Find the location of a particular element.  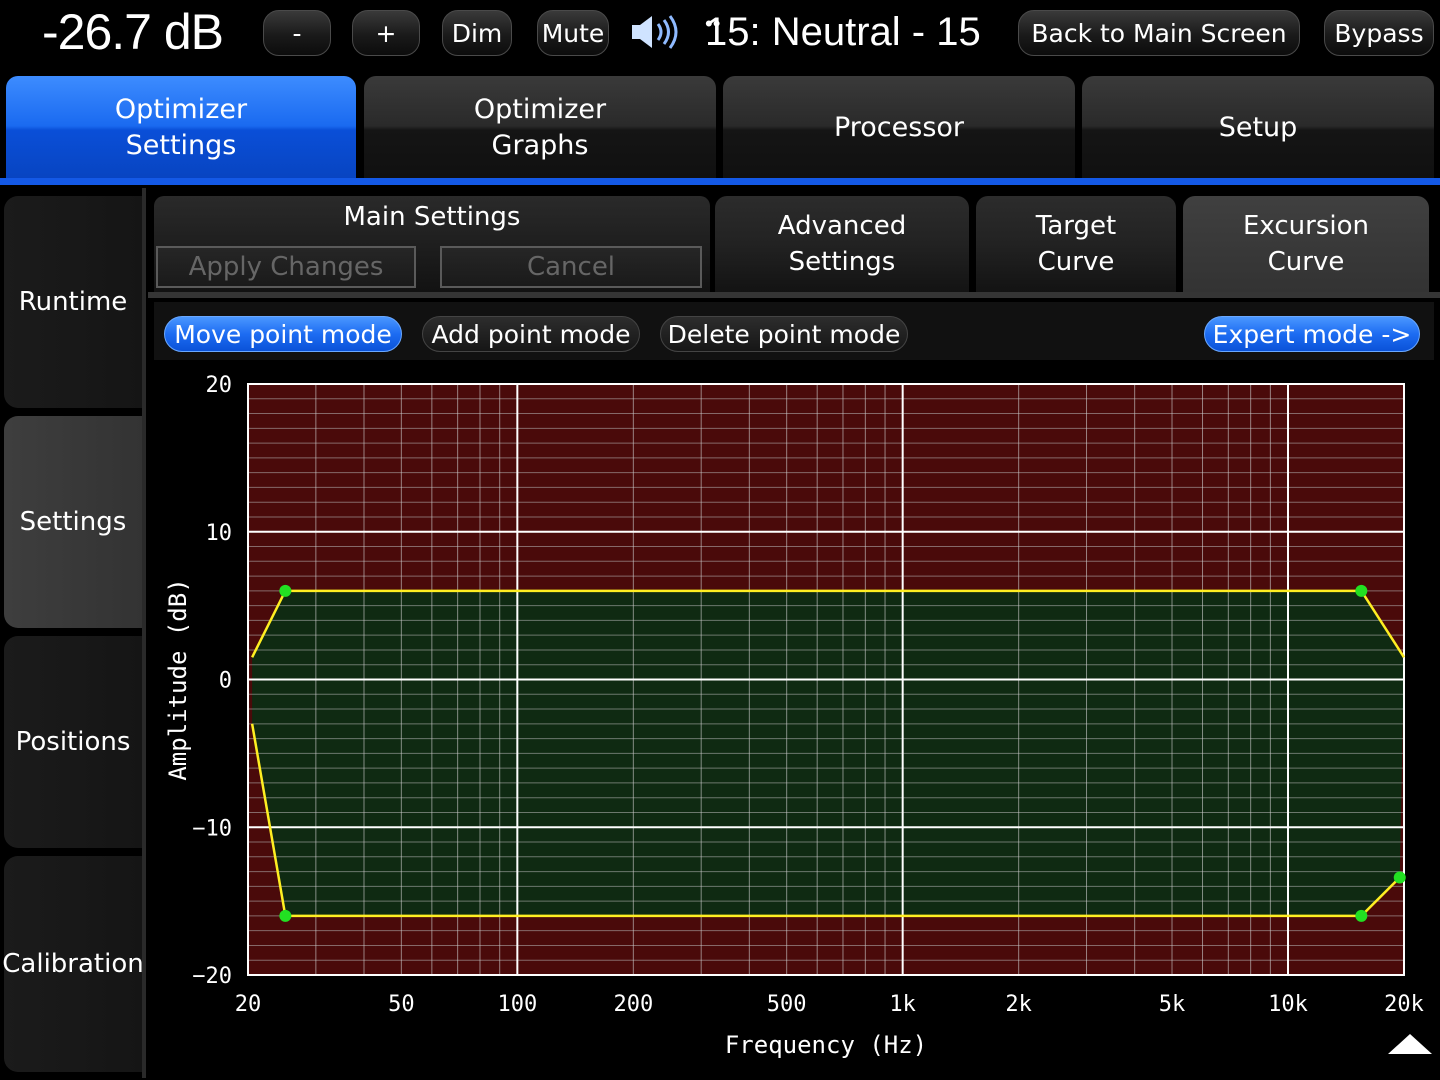

x-tick-label: 50 is located at coordinates (401, 1004).